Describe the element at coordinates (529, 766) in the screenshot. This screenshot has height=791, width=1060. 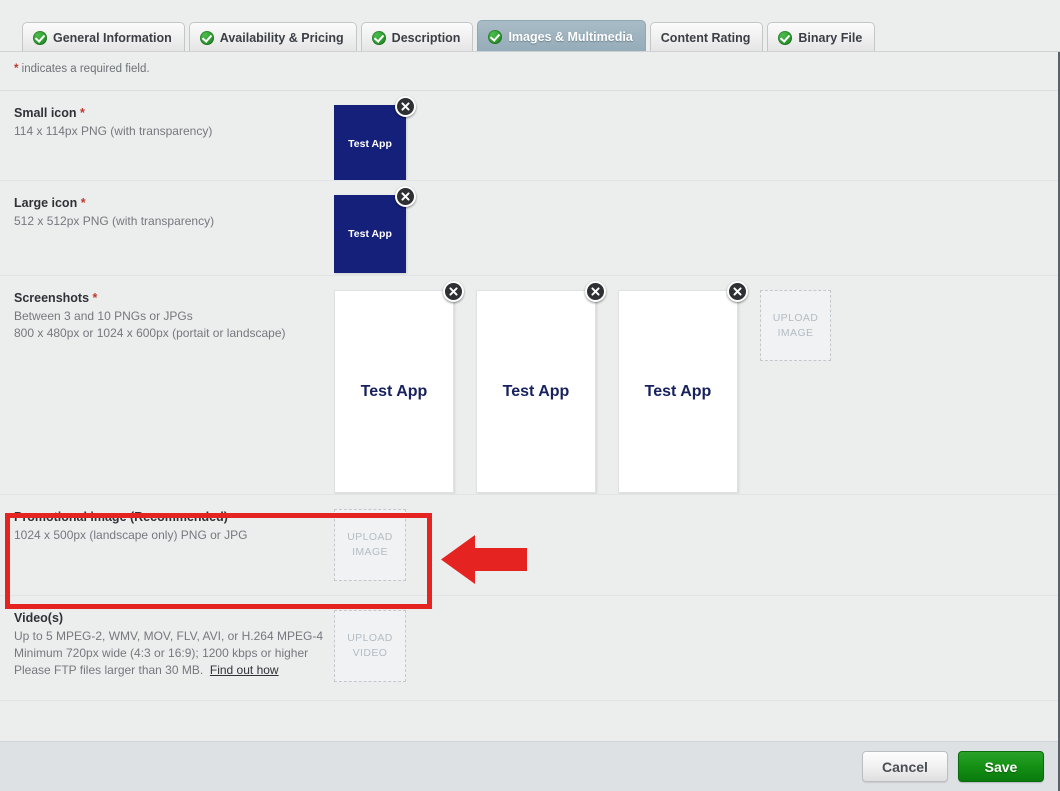
I see `footer-action-bar: Cancel Save` at that location.